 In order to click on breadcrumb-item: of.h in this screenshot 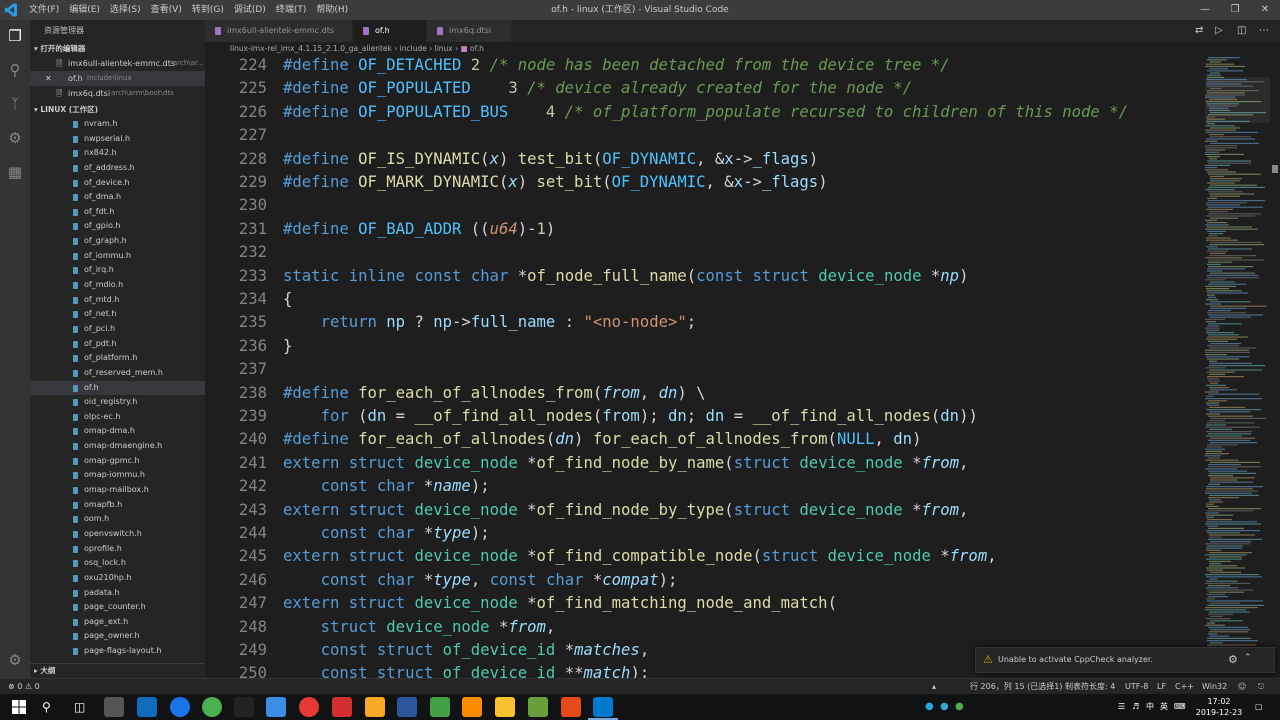, I will do `click(477, 48)`.